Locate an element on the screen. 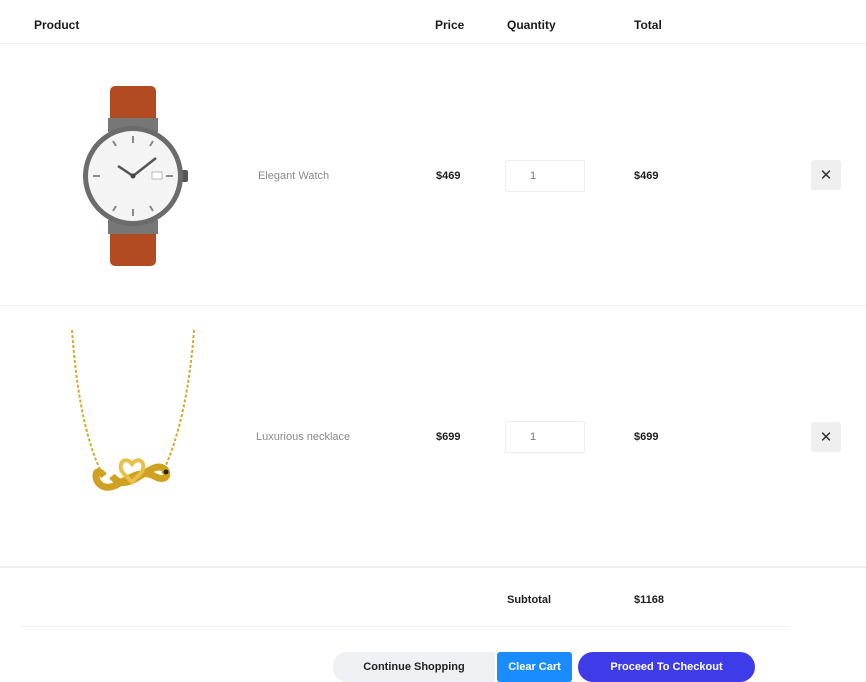 The width and height of the screenshot is (866, 682). proceed-to-checkout-button: Proceed To Checkout is located at coordinates (666, 667).